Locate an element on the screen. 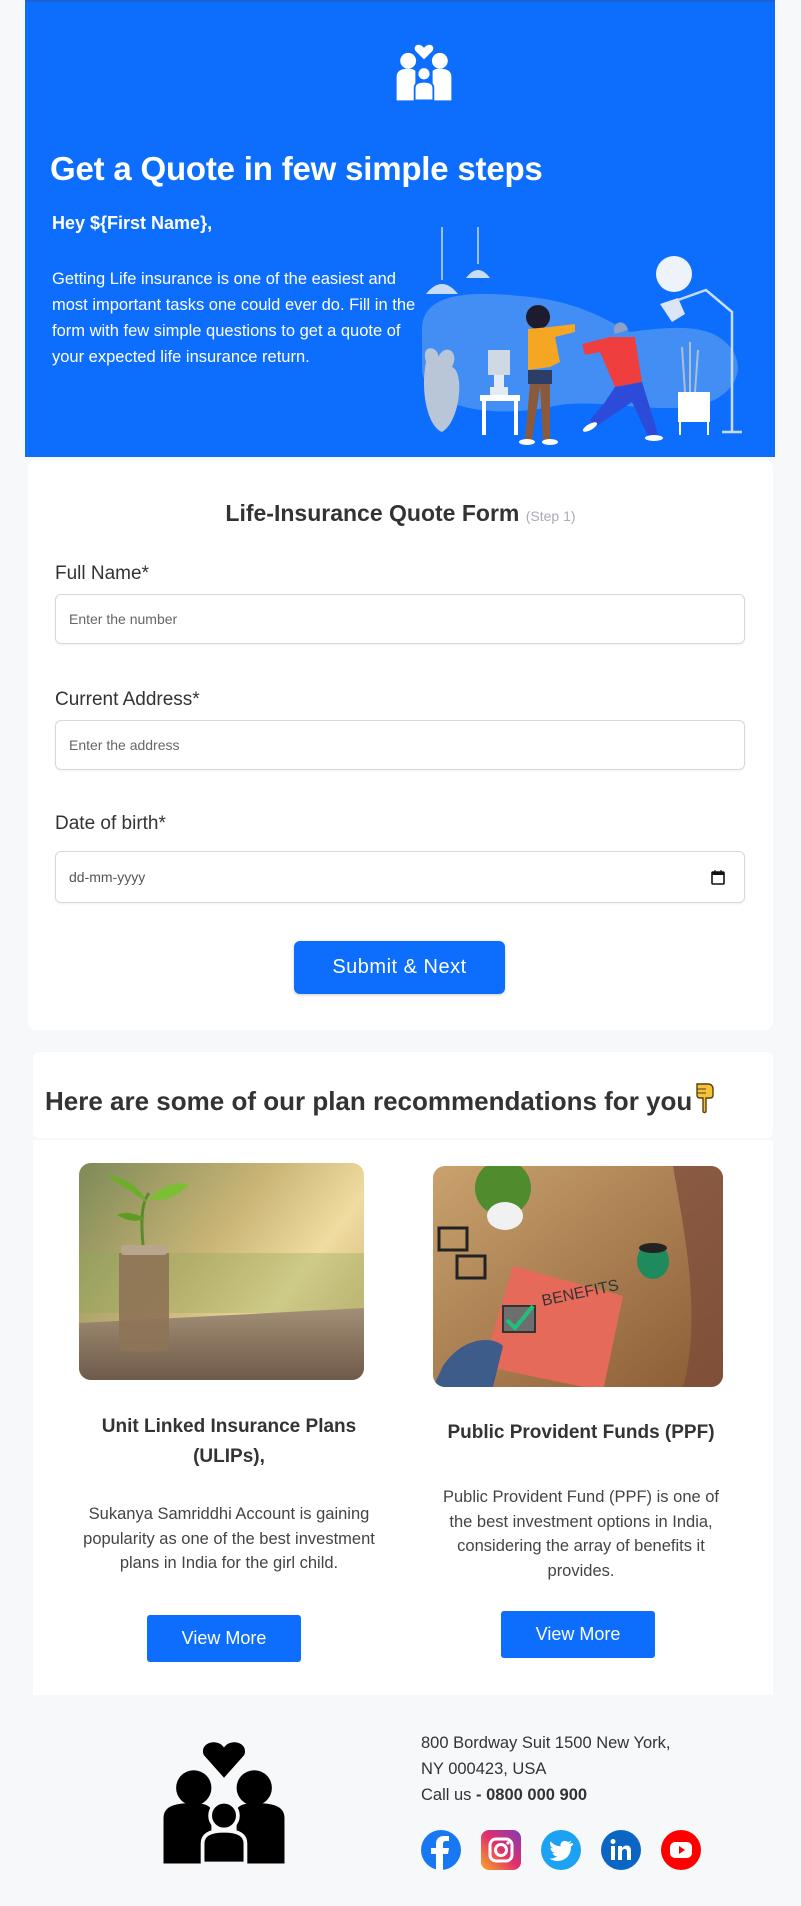 The image size is (801, 1906). address-line-1: 800 Bordway Suit 1500 New York, is located at coordinates (546, 1743).